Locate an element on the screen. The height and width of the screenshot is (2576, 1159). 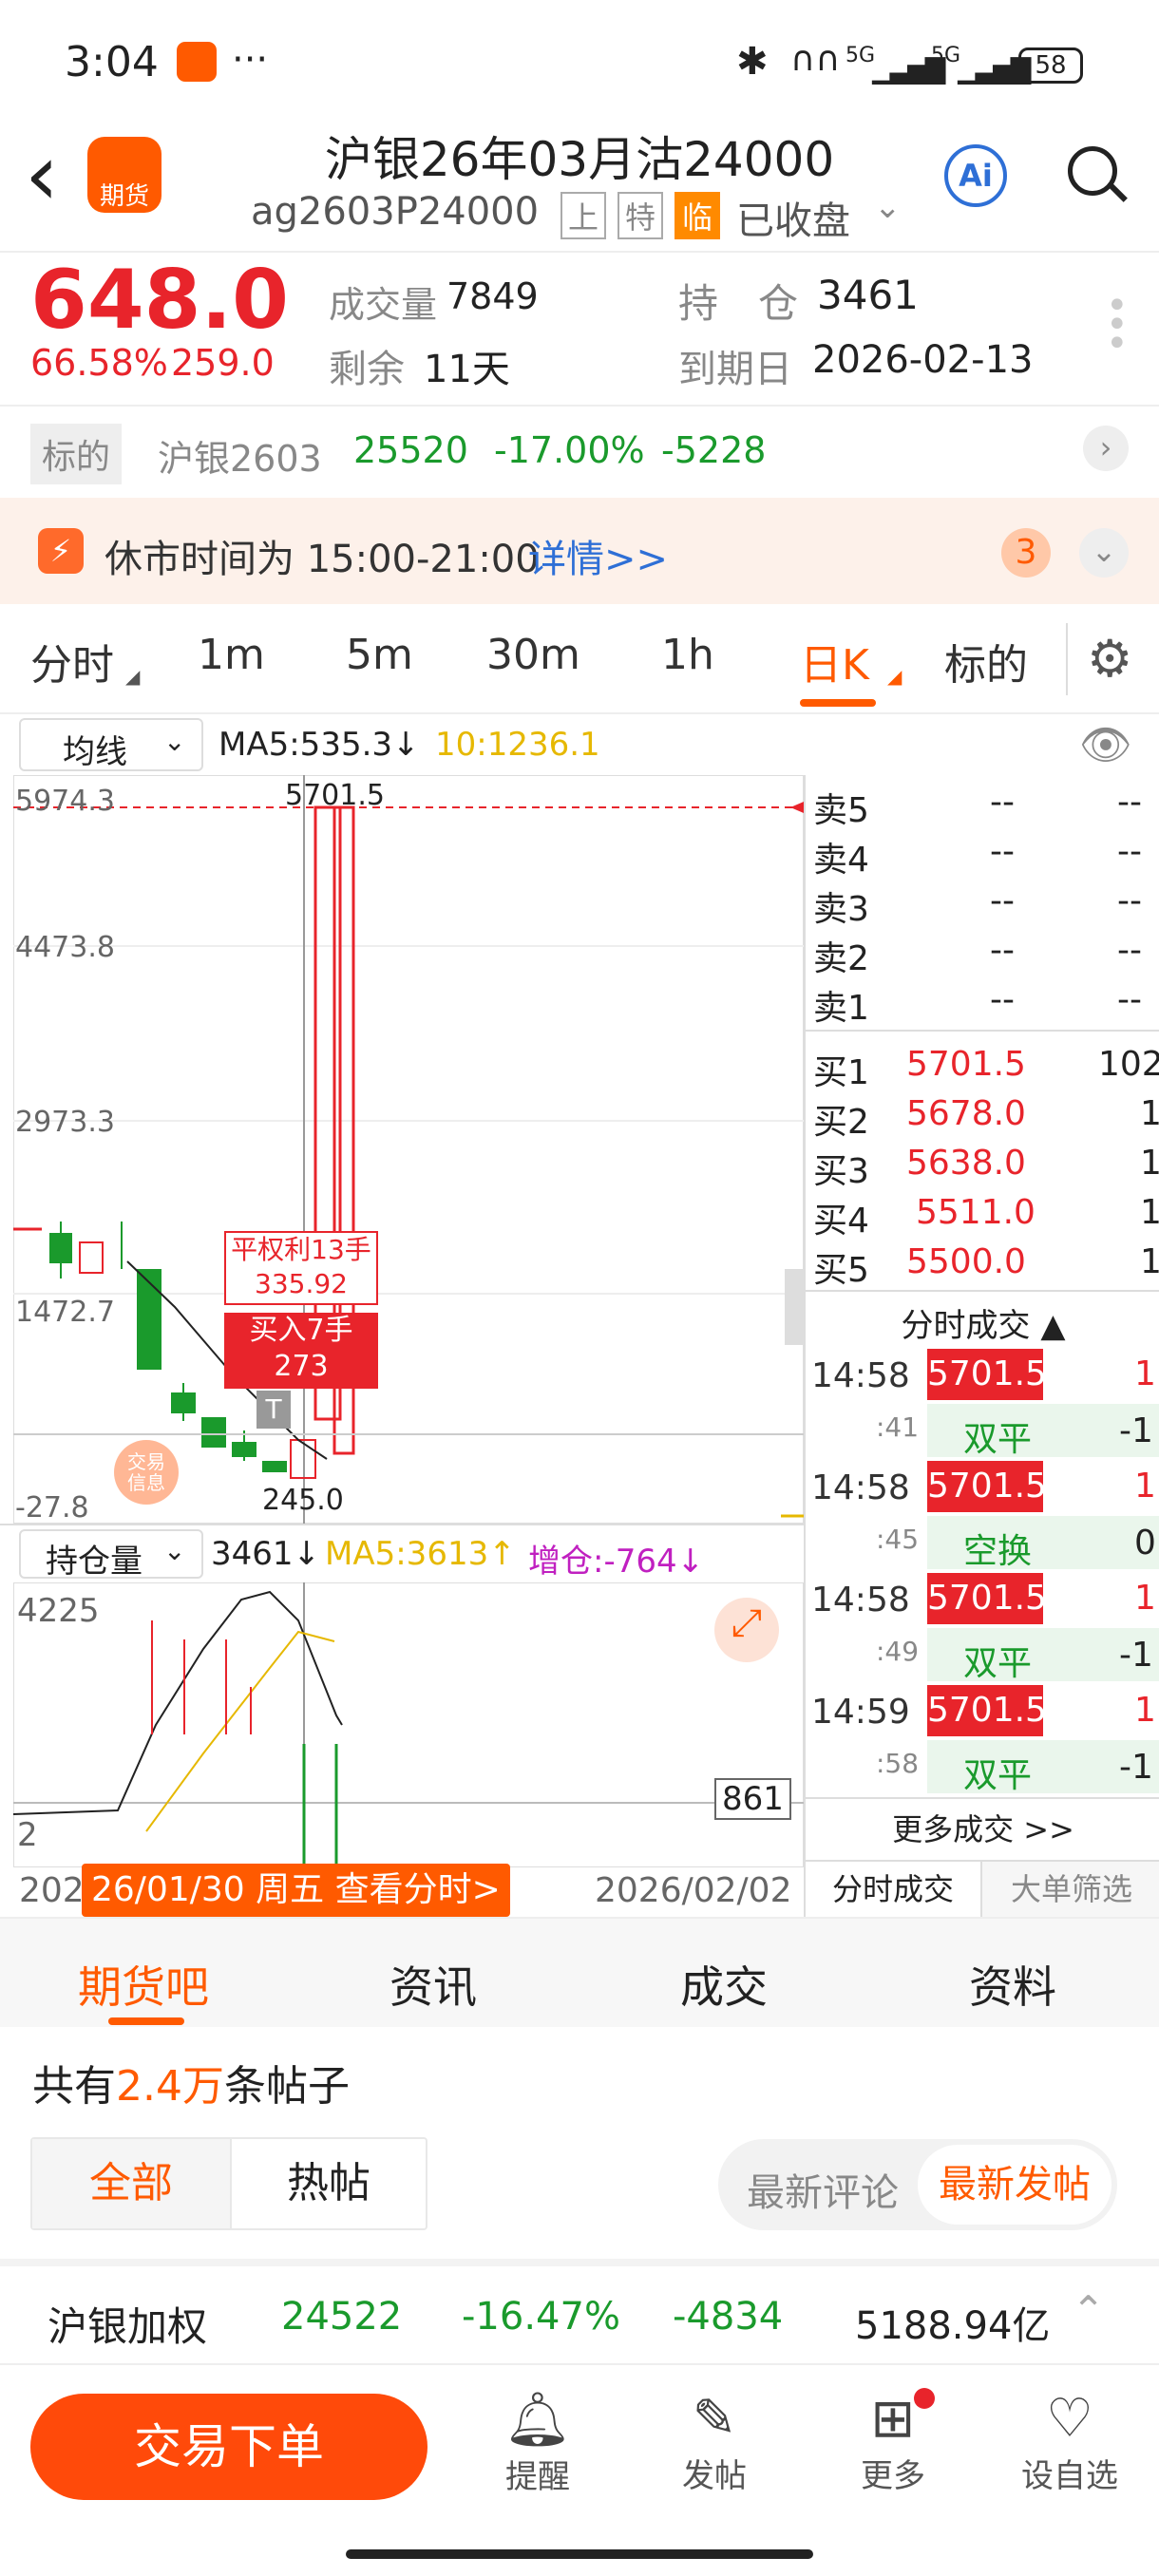
bid-row: 买4 5511.0 1 is located at coordinates (986, 1217).